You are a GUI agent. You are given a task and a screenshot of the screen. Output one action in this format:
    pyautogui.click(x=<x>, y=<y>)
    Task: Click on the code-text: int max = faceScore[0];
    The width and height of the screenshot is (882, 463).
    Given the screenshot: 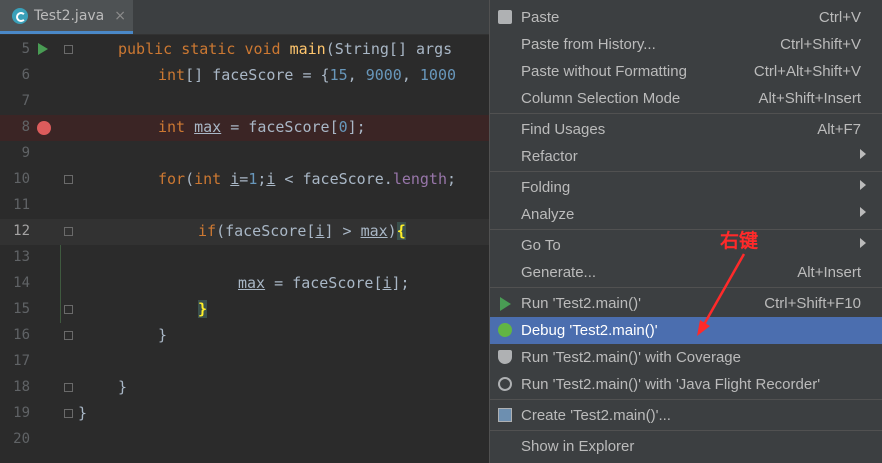 What is the action you would take?
    pyautogui.click(x=262, y=127)
    